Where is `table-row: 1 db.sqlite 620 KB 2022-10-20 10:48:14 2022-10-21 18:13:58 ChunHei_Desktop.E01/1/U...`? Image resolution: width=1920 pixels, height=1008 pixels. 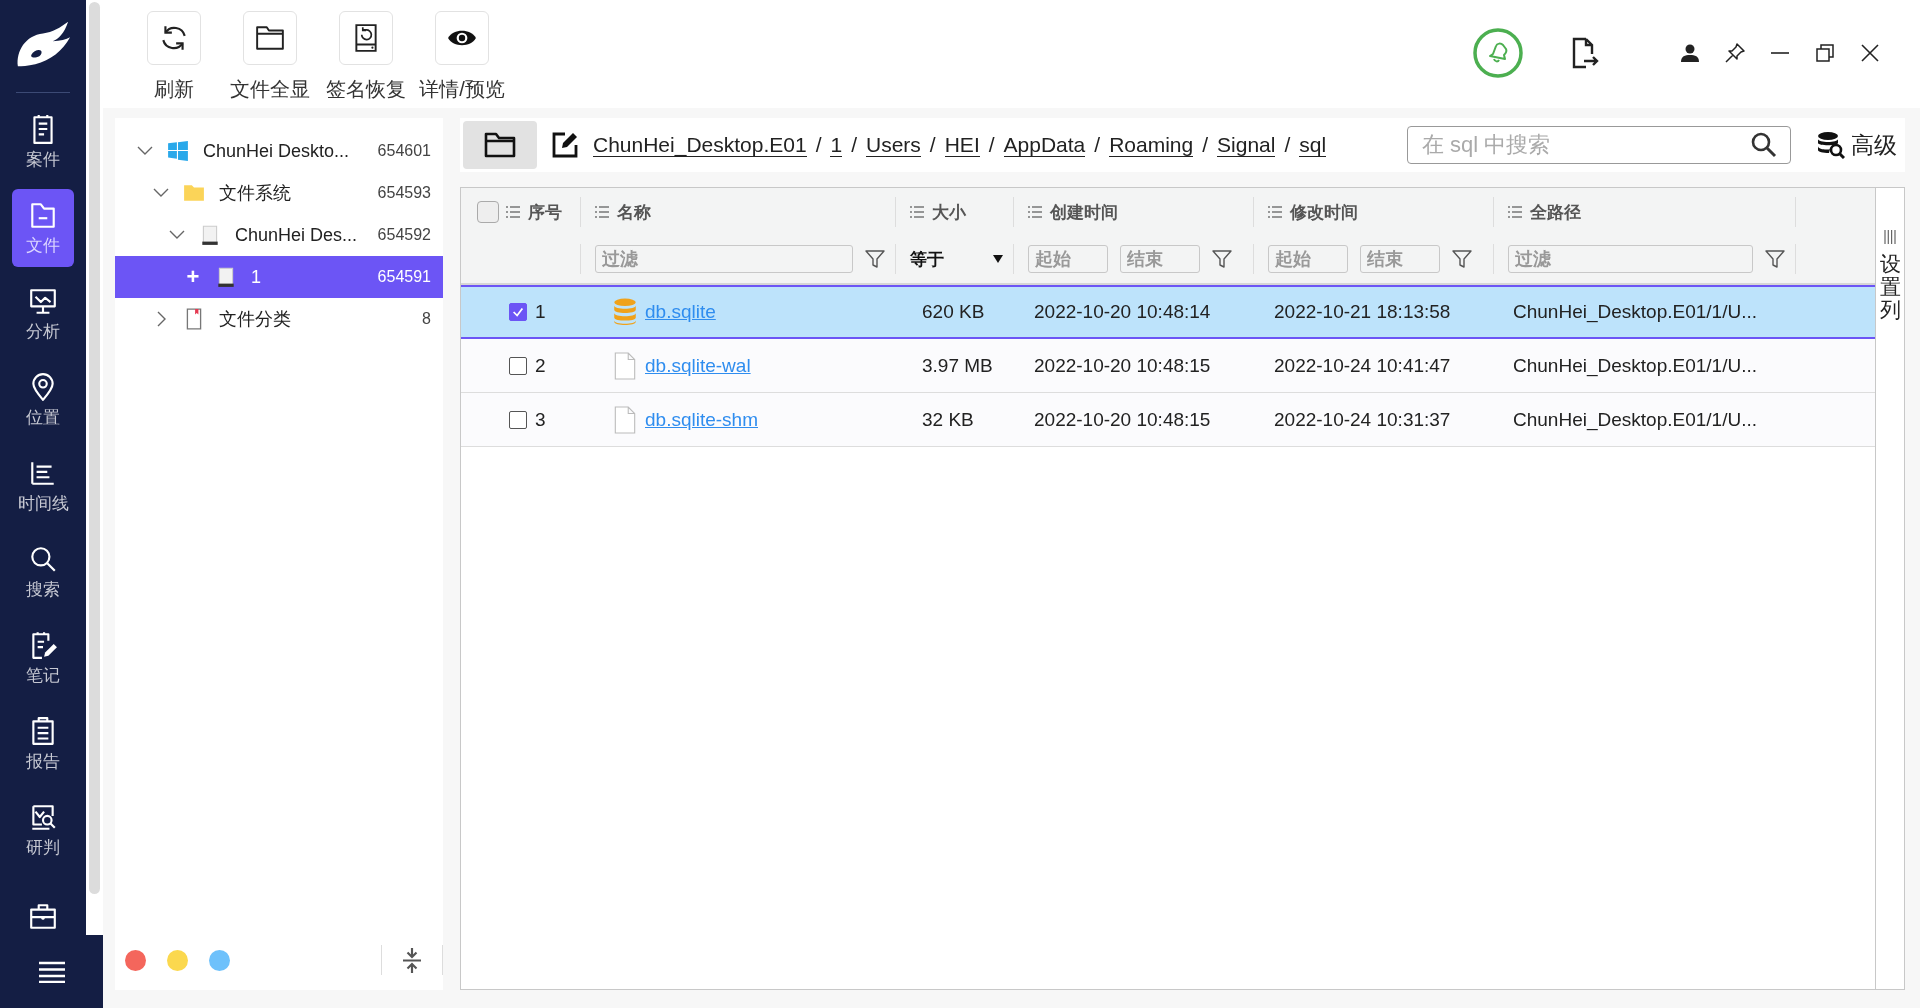 table-row: 1 db.sqlite 620 KB 2022-10-20 10:48:14 2022-10-21 18:13:58 ChunHei_Desktop.E01/1/U... is located at coordinates (1168, 312).